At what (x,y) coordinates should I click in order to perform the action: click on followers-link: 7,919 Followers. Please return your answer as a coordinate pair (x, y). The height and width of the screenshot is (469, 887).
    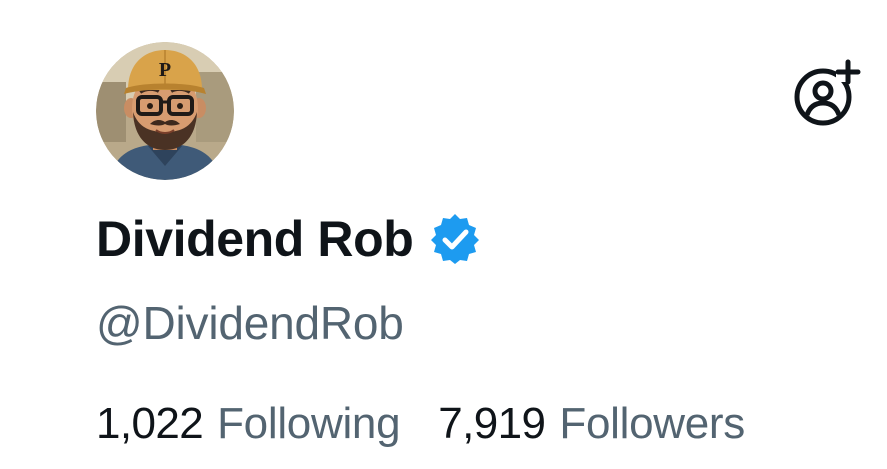
    Looking at the image, I should click on (591, 424).